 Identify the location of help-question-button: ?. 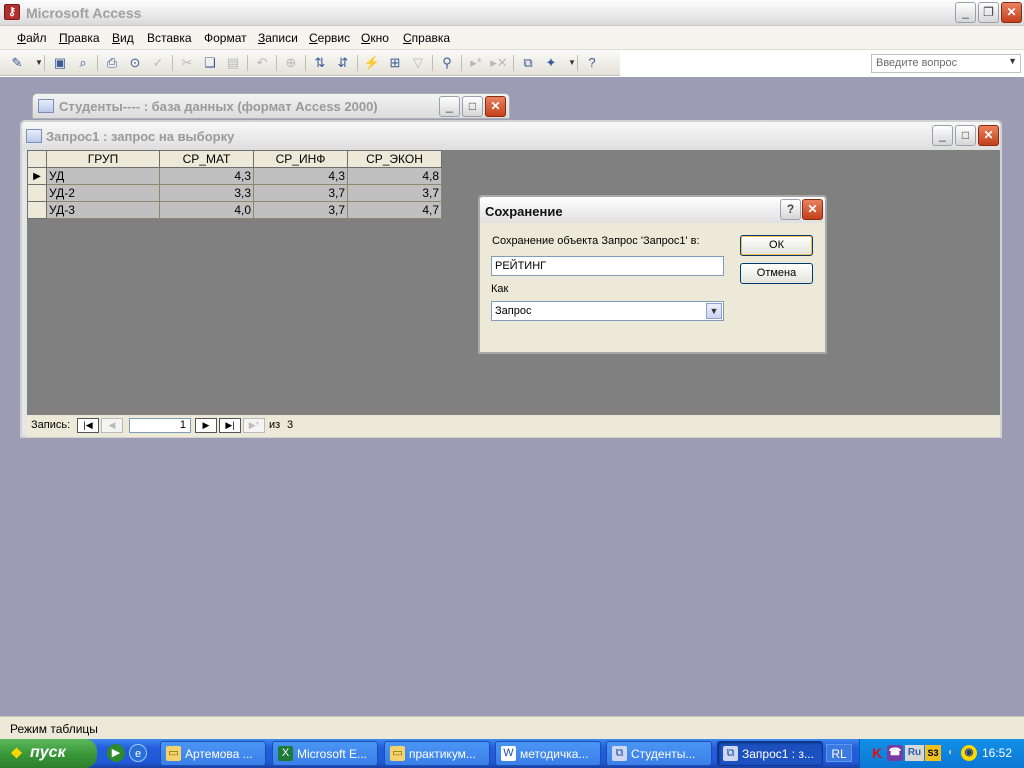
(790, 209).